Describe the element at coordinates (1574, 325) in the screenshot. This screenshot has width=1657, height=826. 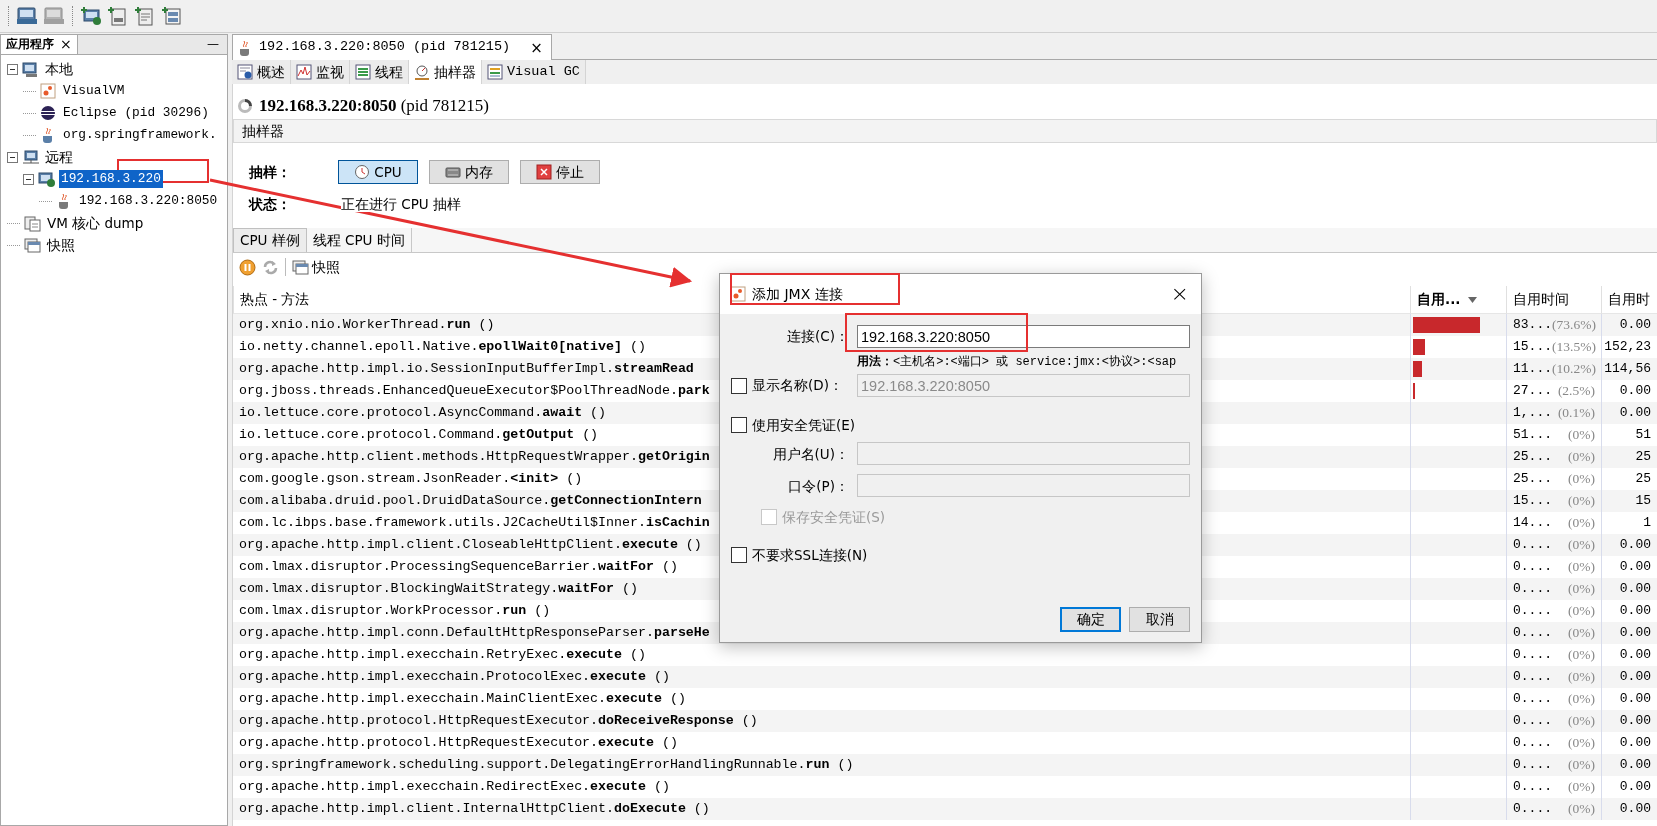
I see `percent-value: (73.6%)` at that location.